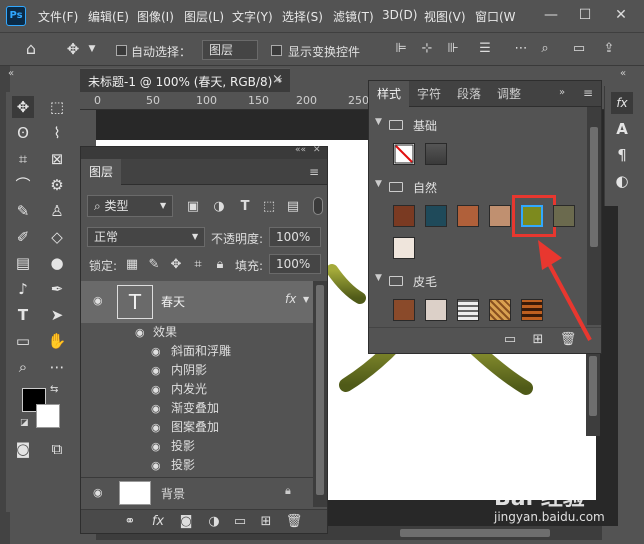 The width and height of the screenshot is (644, 544). I want to click on pen-tool-icon: ✒, so click(57, 289).